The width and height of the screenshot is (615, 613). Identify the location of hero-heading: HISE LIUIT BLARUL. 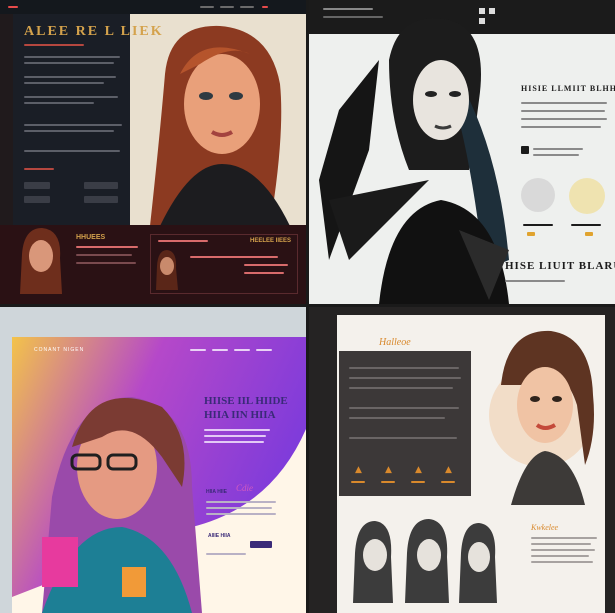
(560, 266).